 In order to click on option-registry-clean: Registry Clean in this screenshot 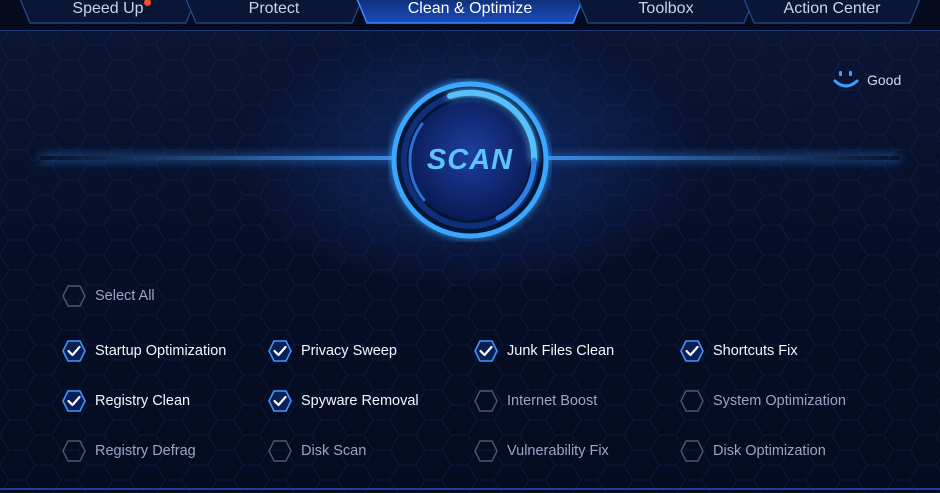, I will do `click(126, 401)`.